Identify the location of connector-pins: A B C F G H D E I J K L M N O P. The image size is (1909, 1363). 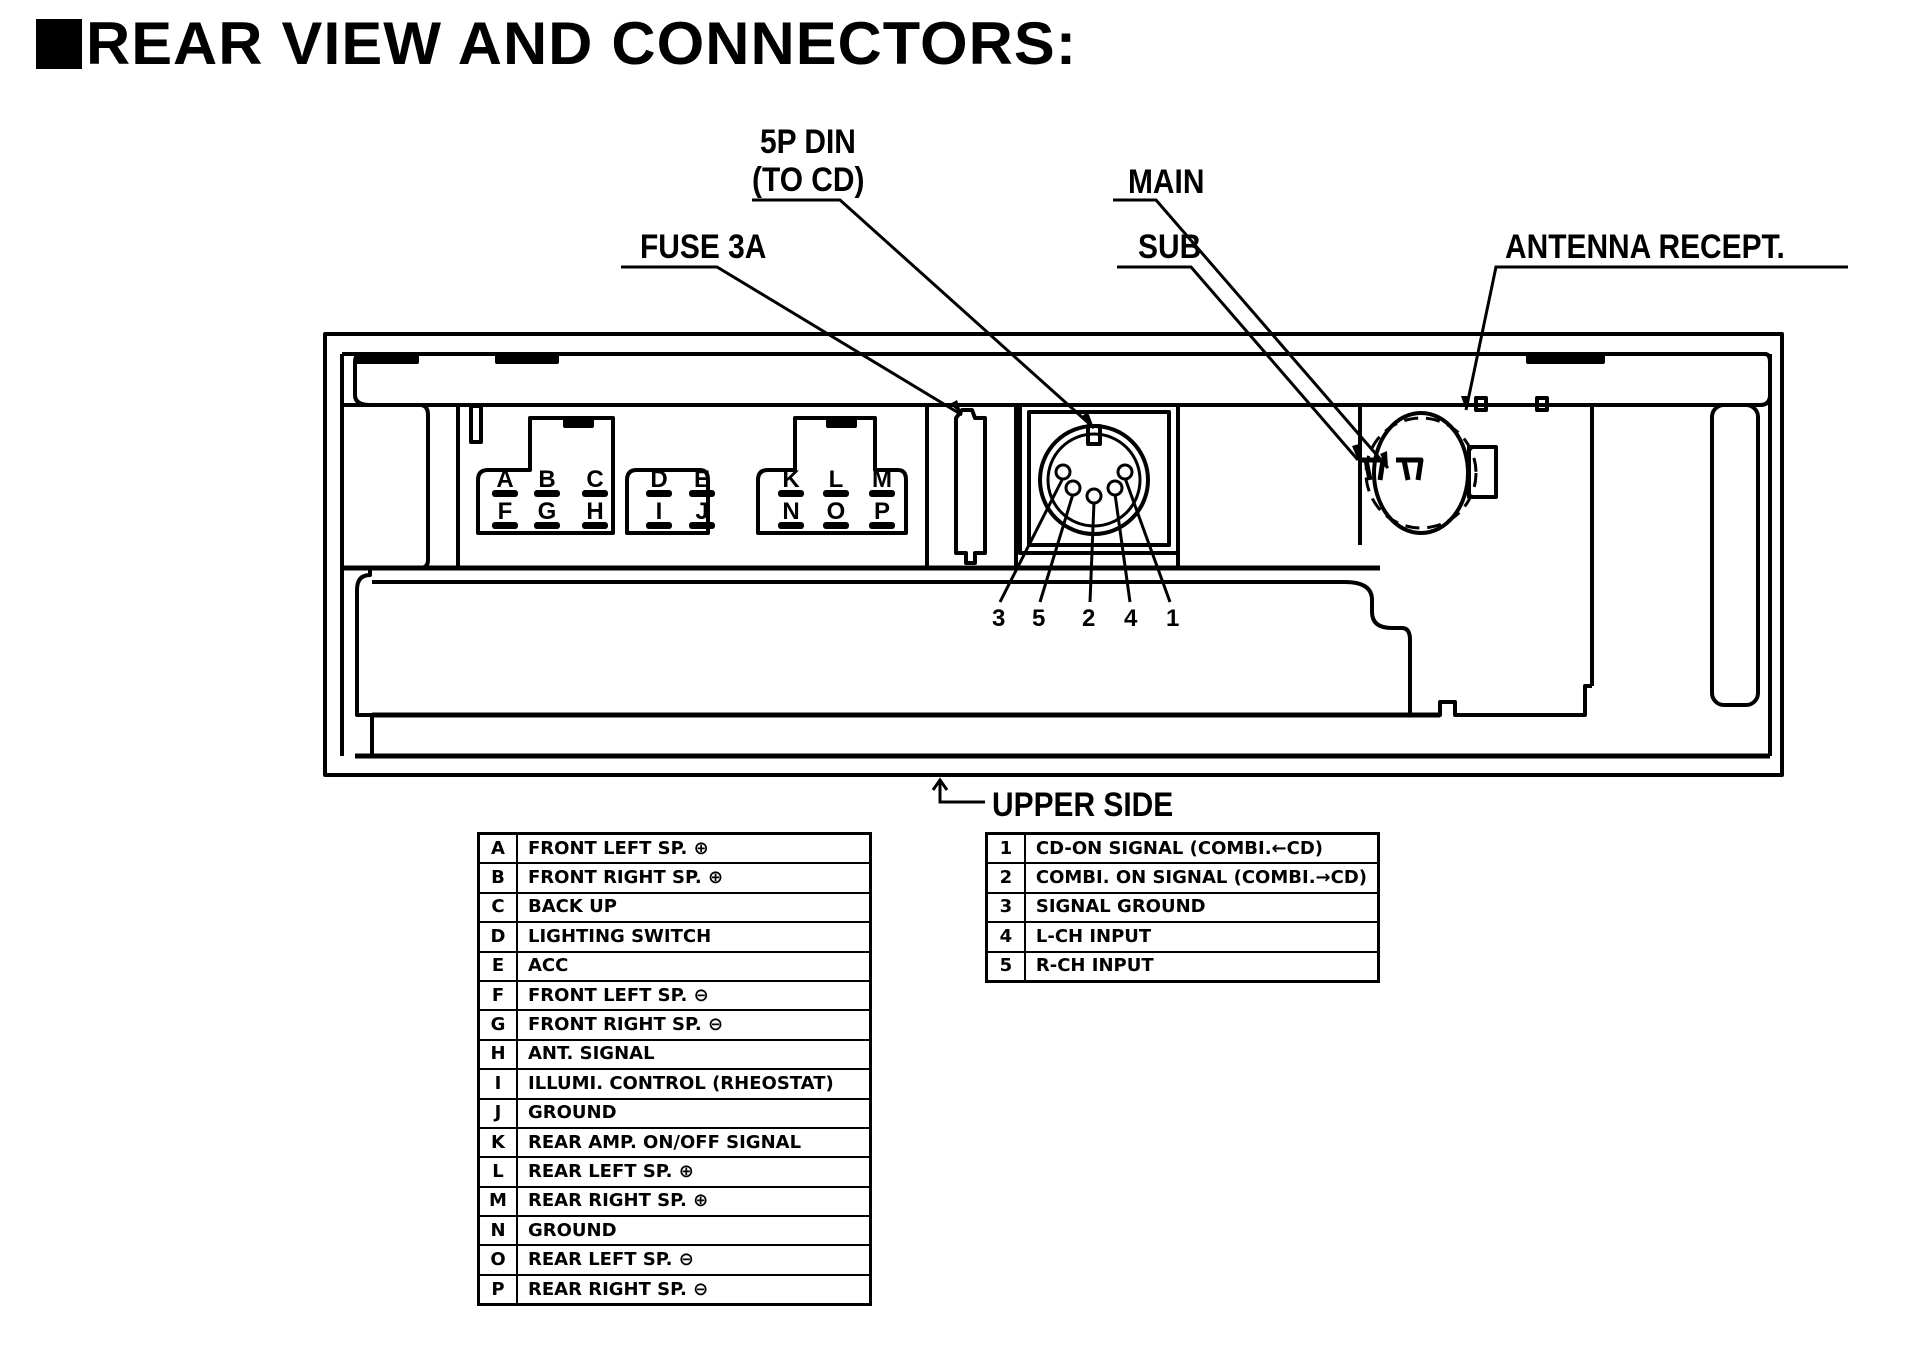
(693, 497).